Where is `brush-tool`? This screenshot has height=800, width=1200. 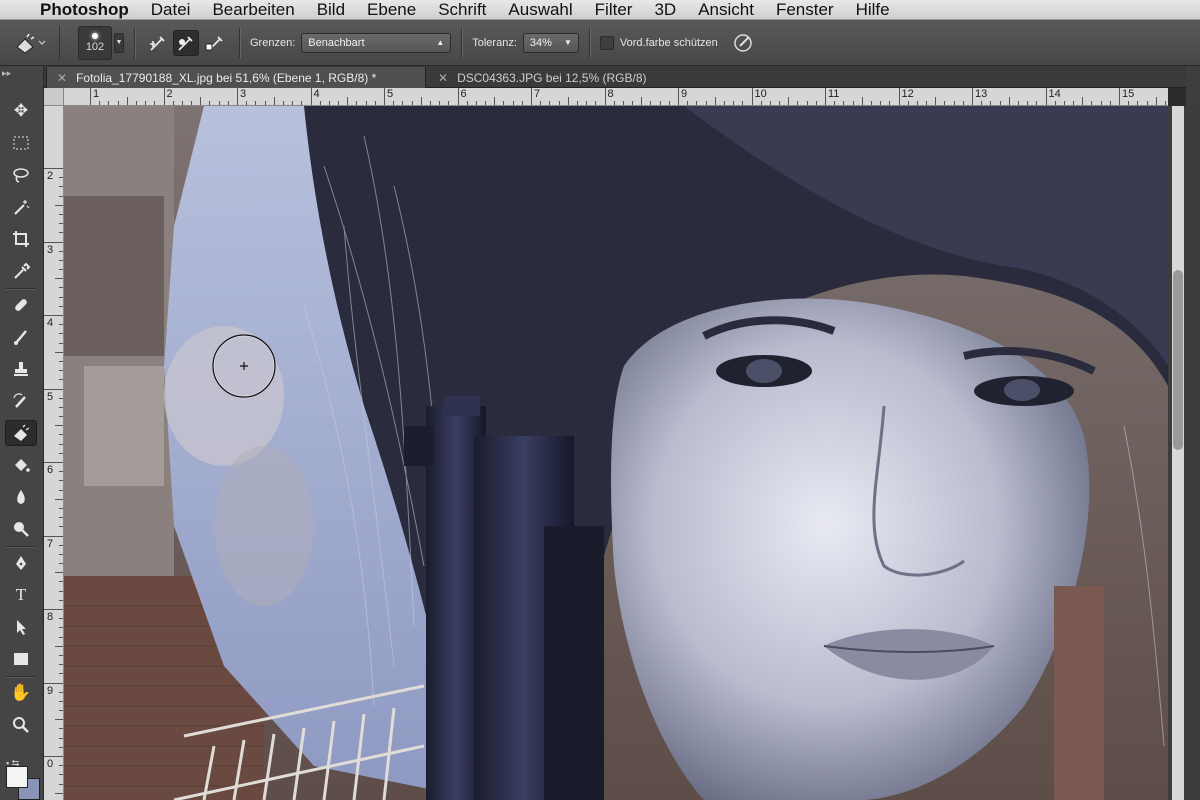
brush-tool is located at coordinates (21, 337).